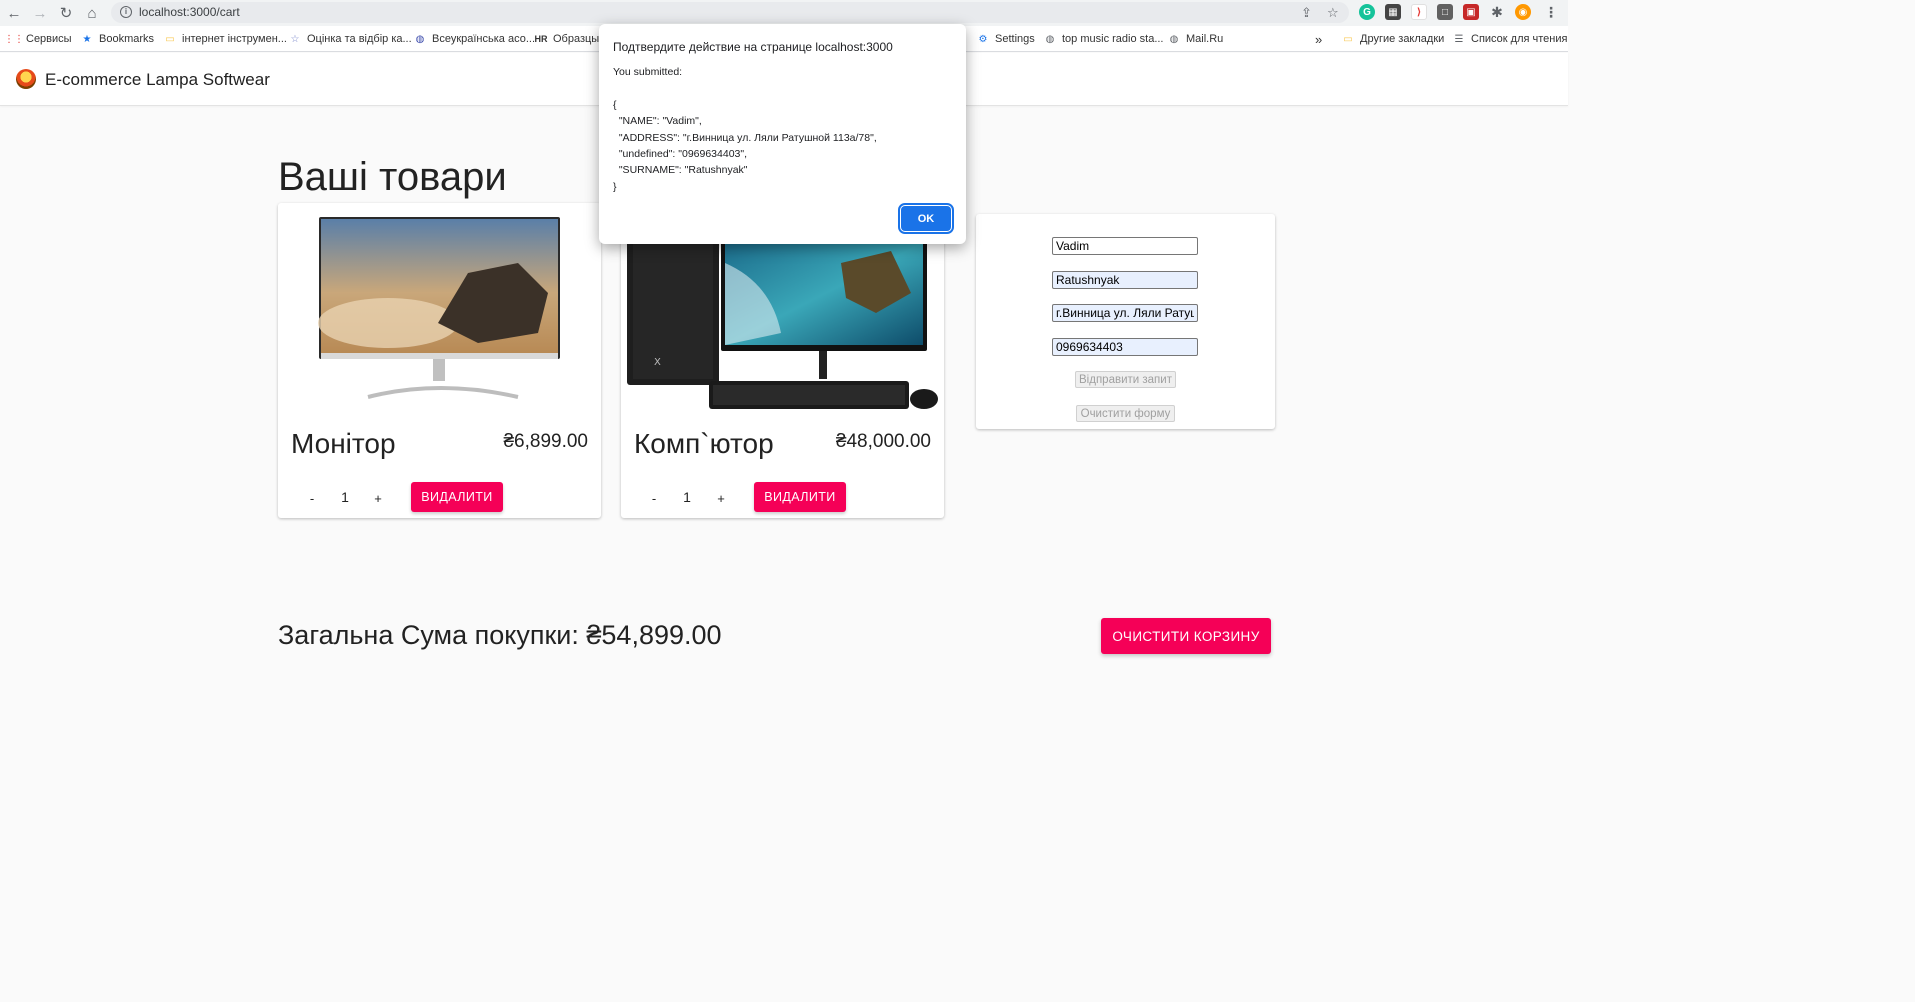  What do you see at coordinates (1196, 39) in the screenshot?
I see `bookmark-item: ◍ Mail.Ru` at bounding box center [1196, 39].